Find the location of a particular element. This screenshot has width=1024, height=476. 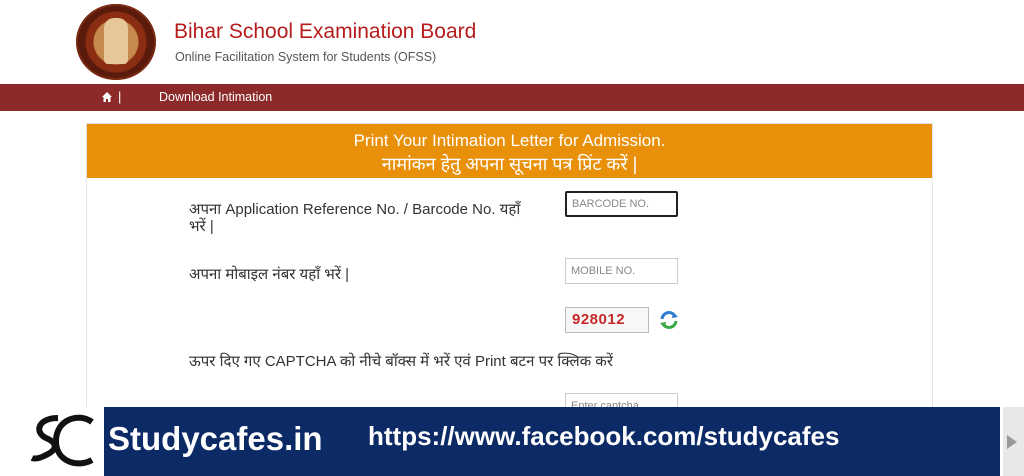

home-icon is located at coordinates (107, 97).